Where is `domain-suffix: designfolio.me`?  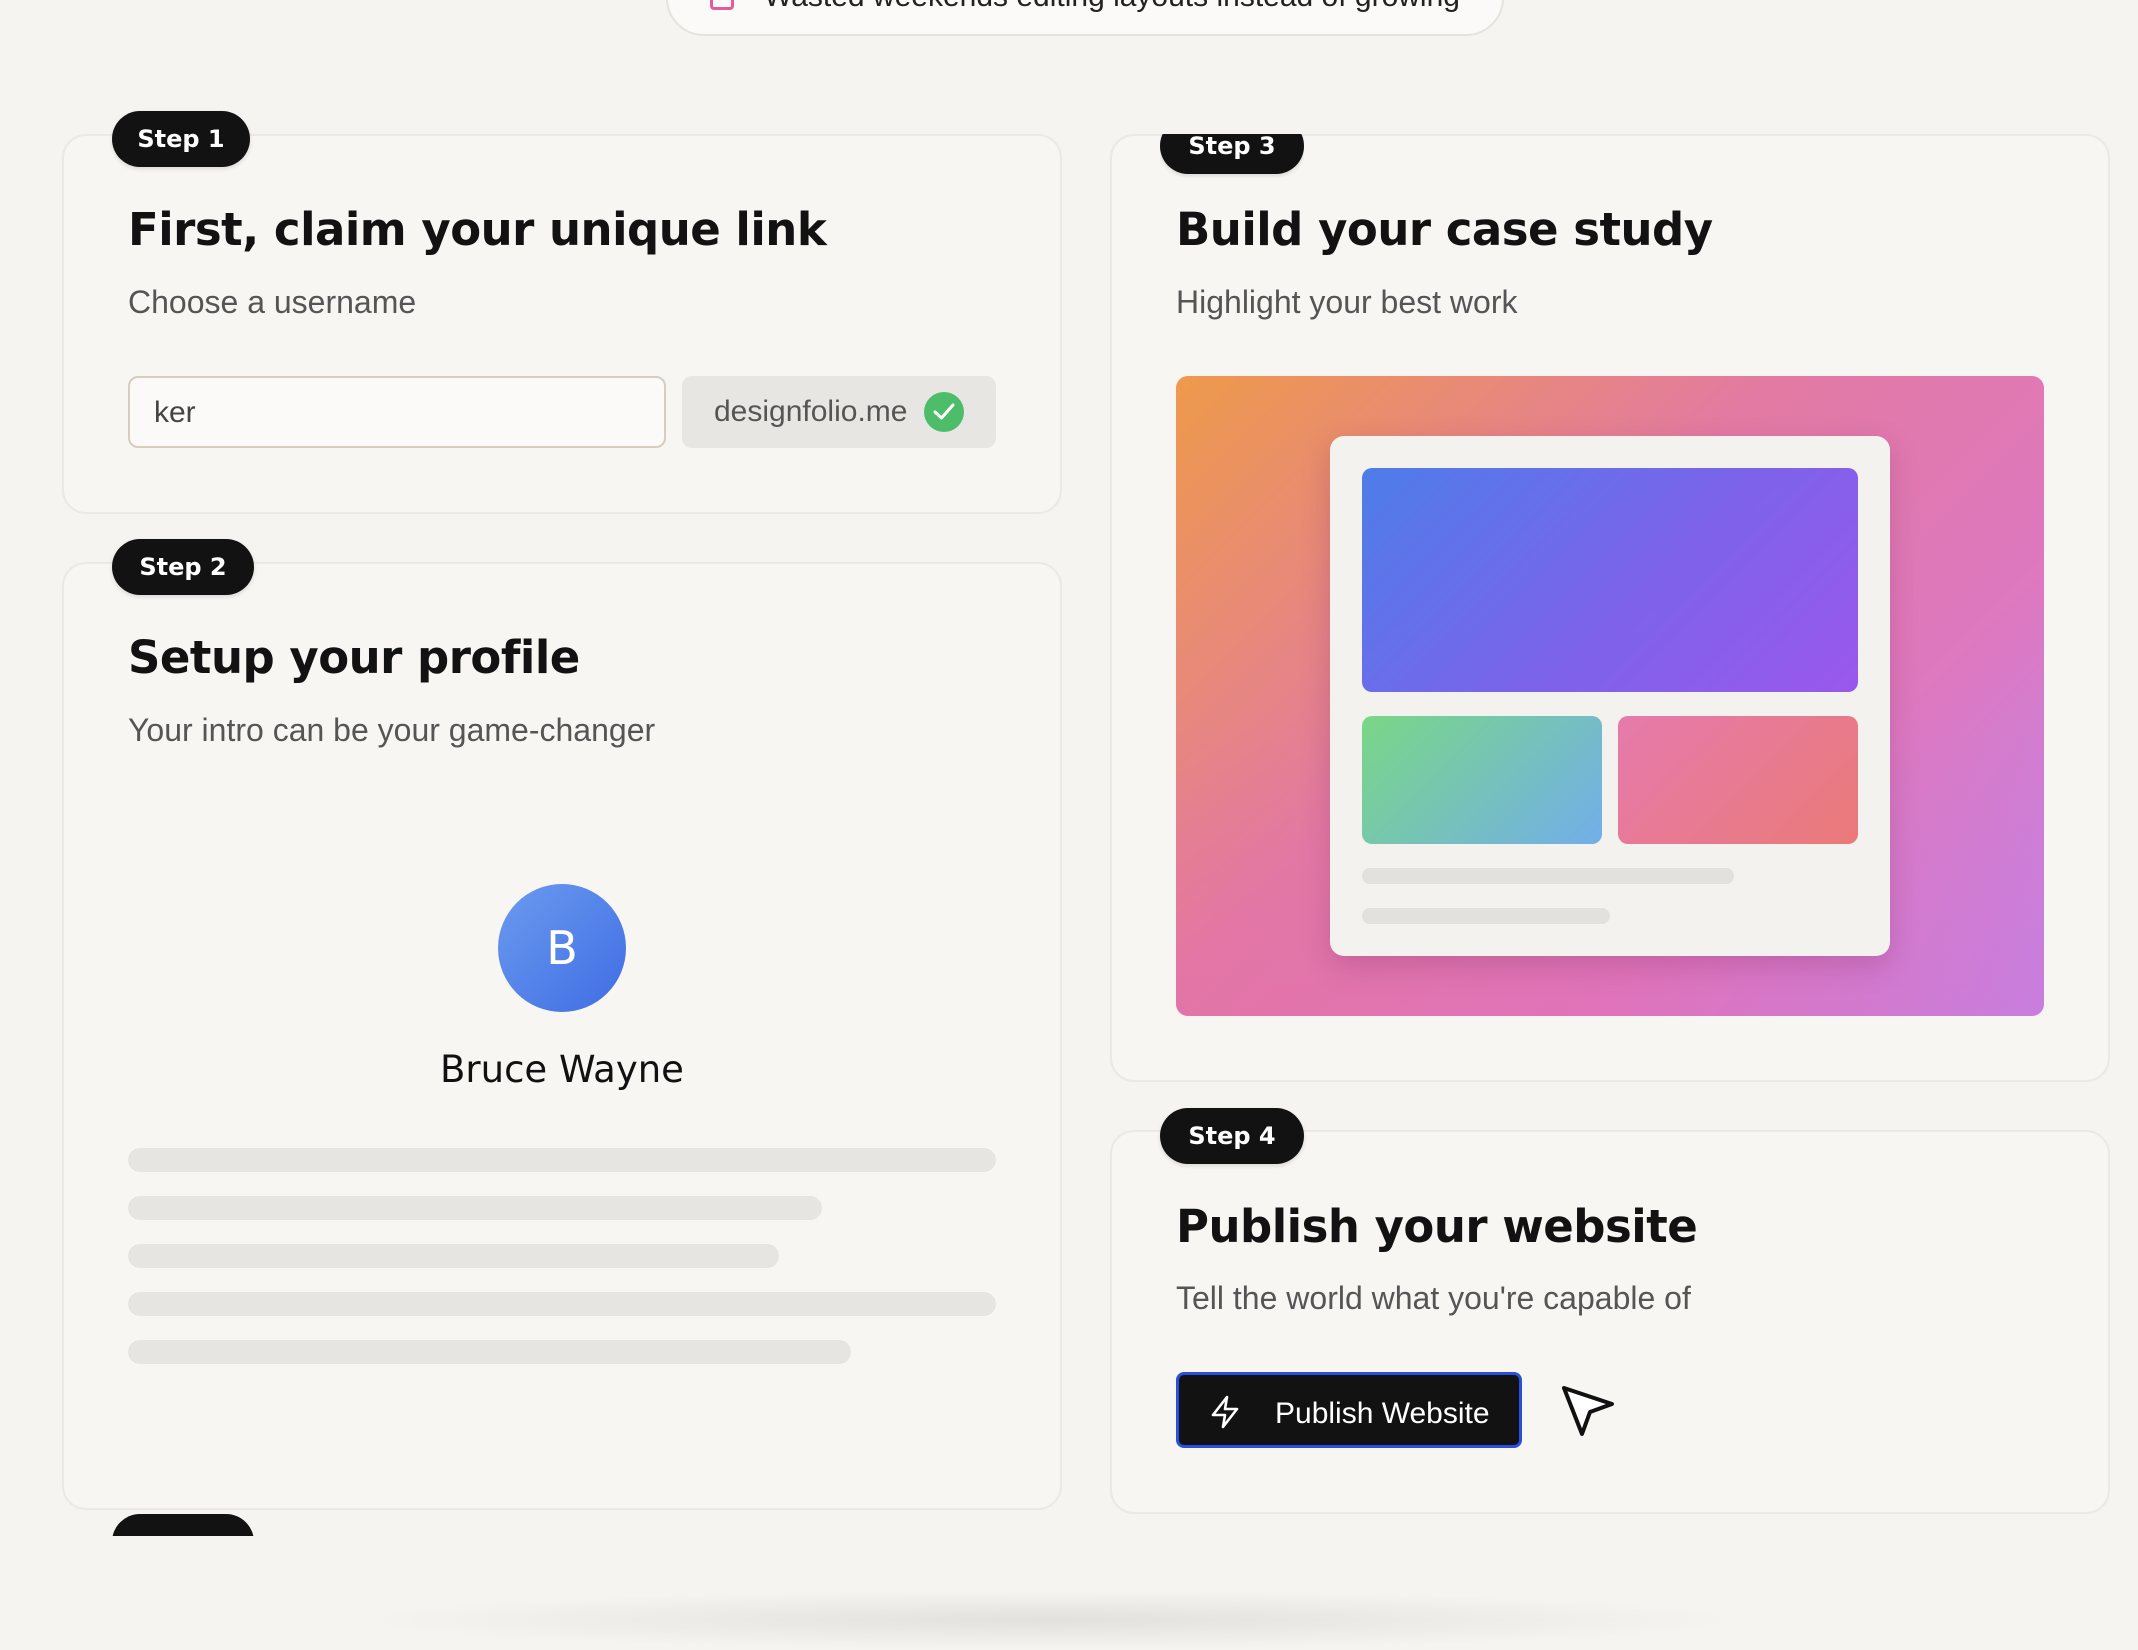
domain-suffix: designfolio.me is located at coordinates (839, 412).